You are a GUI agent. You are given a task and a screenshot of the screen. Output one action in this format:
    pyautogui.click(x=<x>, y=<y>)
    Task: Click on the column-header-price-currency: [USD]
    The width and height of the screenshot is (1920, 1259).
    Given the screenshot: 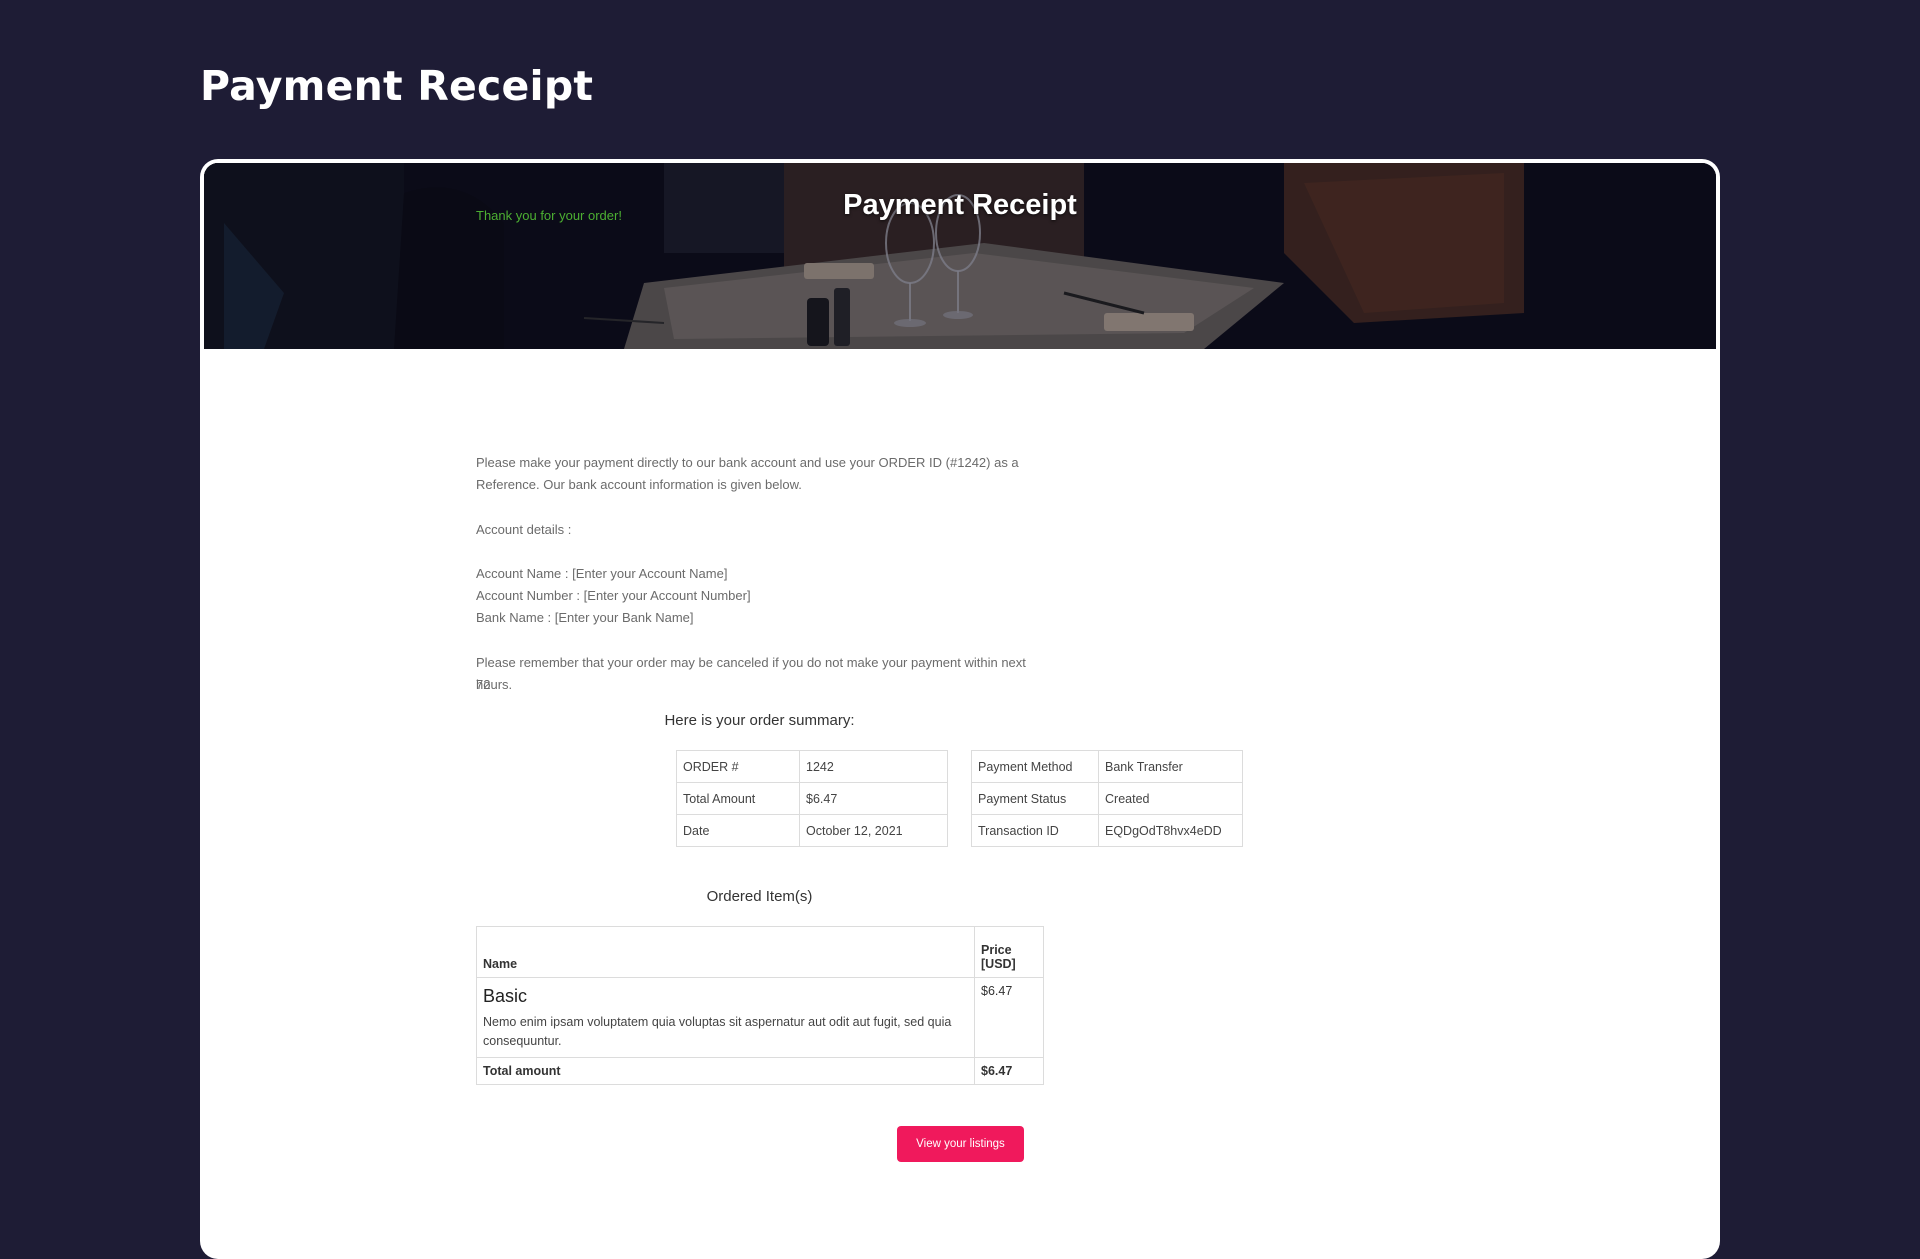 What is the action you would take?
    pyautogui.click(x=998, y=964)
    